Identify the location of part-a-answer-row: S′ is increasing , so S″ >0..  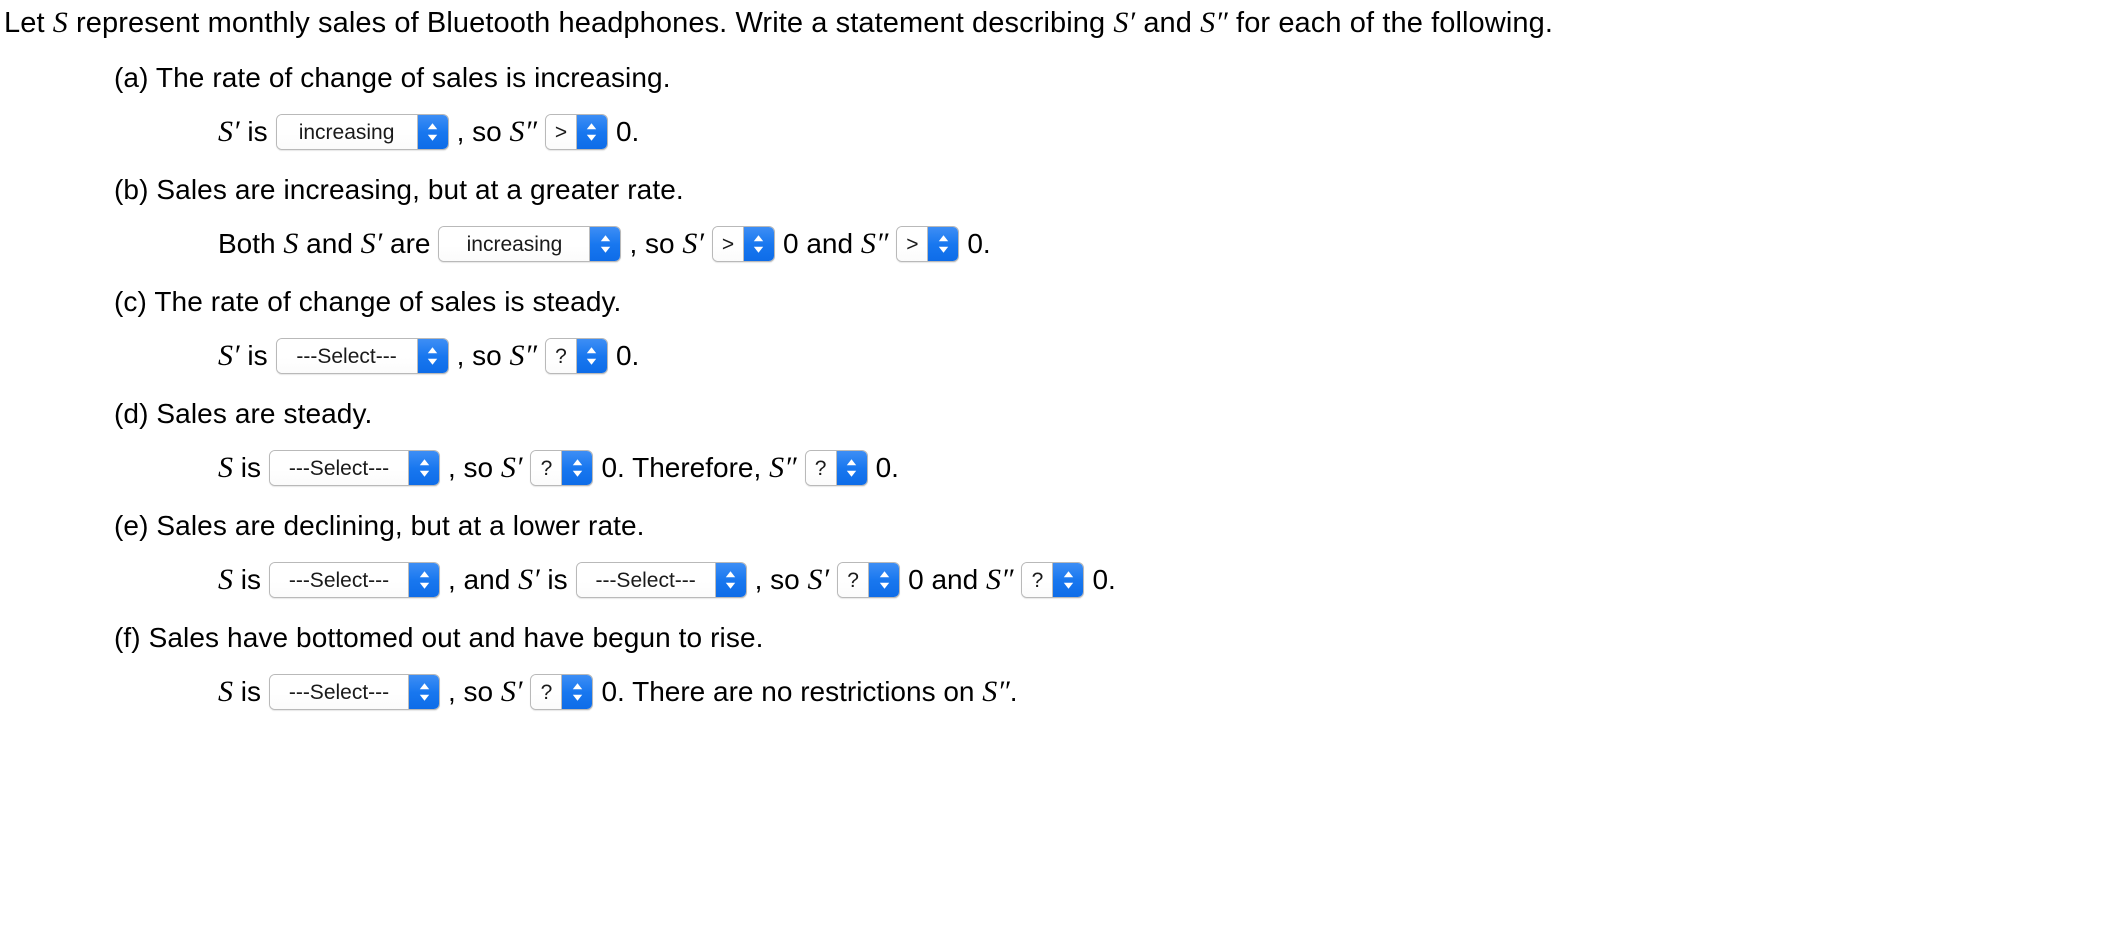
(1058, 132).